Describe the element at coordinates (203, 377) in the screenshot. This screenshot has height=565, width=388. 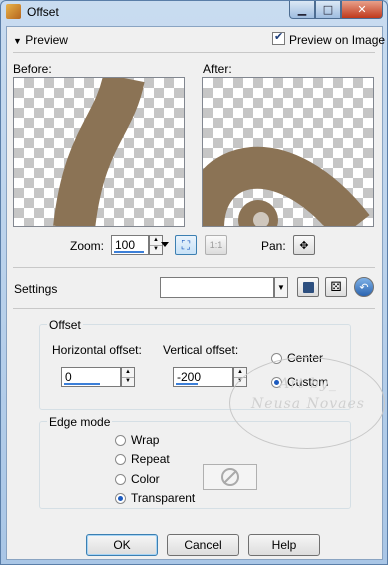
I see `vertical-offset-input: -200` at that location.